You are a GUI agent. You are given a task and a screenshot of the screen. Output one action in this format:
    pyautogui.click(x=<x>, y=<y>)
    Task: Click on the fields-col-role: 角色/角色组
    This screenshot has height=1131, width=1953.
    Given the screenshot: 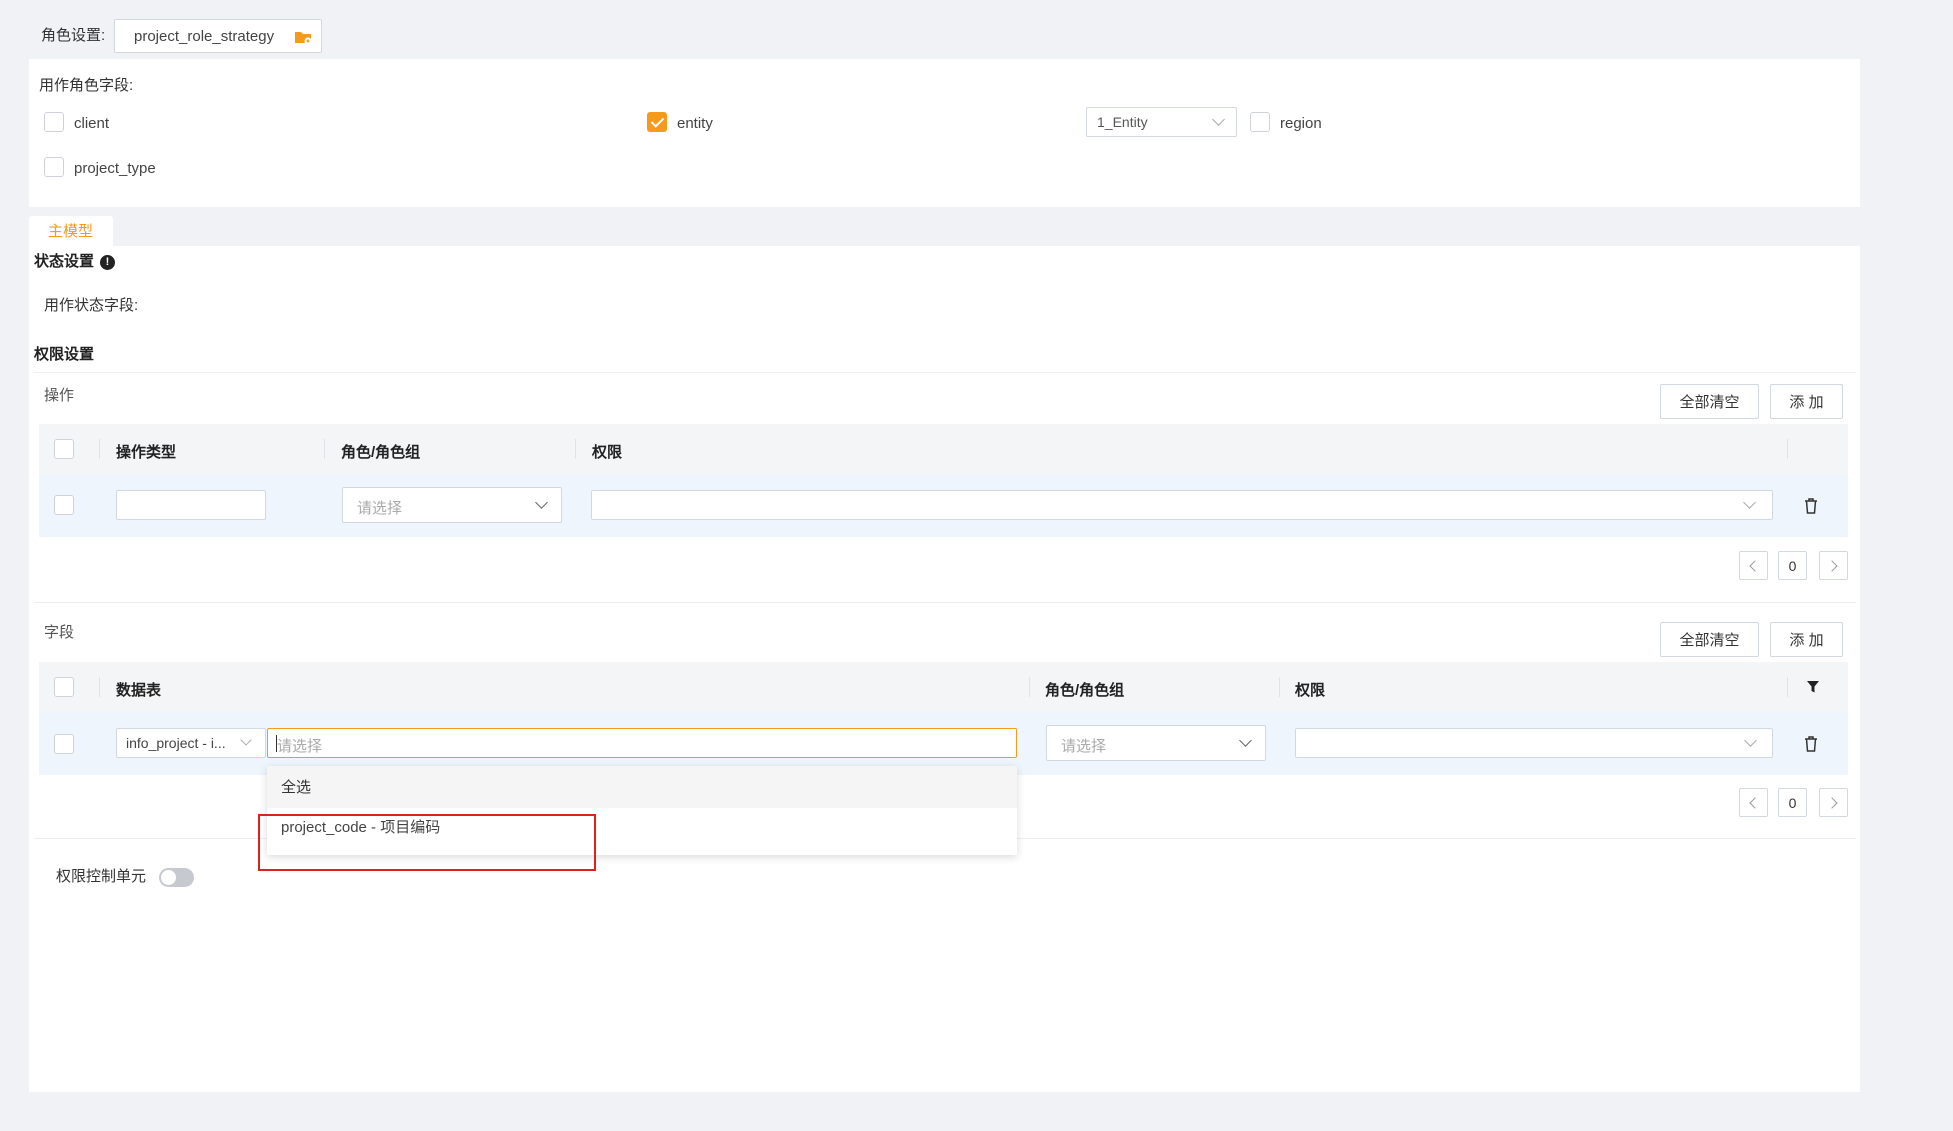 What is the action you would take?
    pyautogui.click(x=1085, y=690)
    